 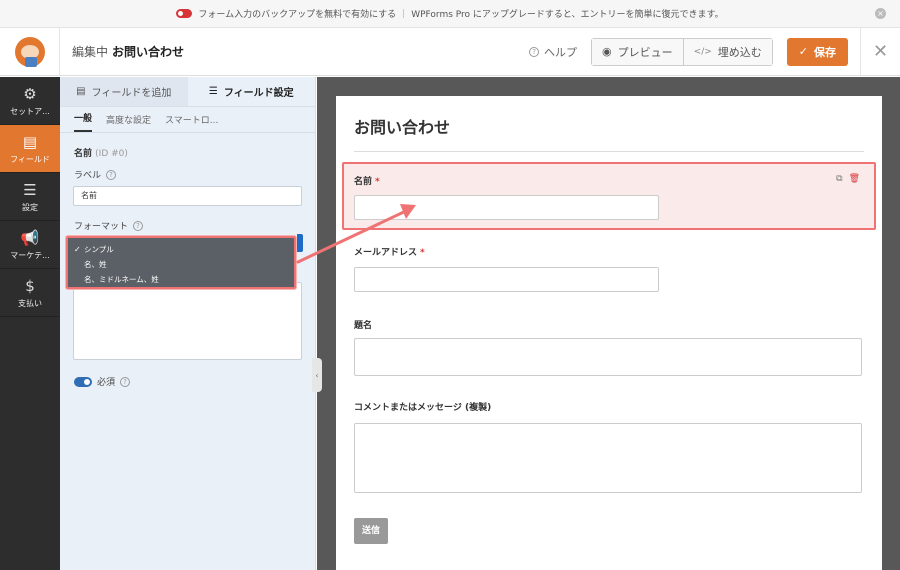 I want to click on email-input, so click(x=506, y=279).